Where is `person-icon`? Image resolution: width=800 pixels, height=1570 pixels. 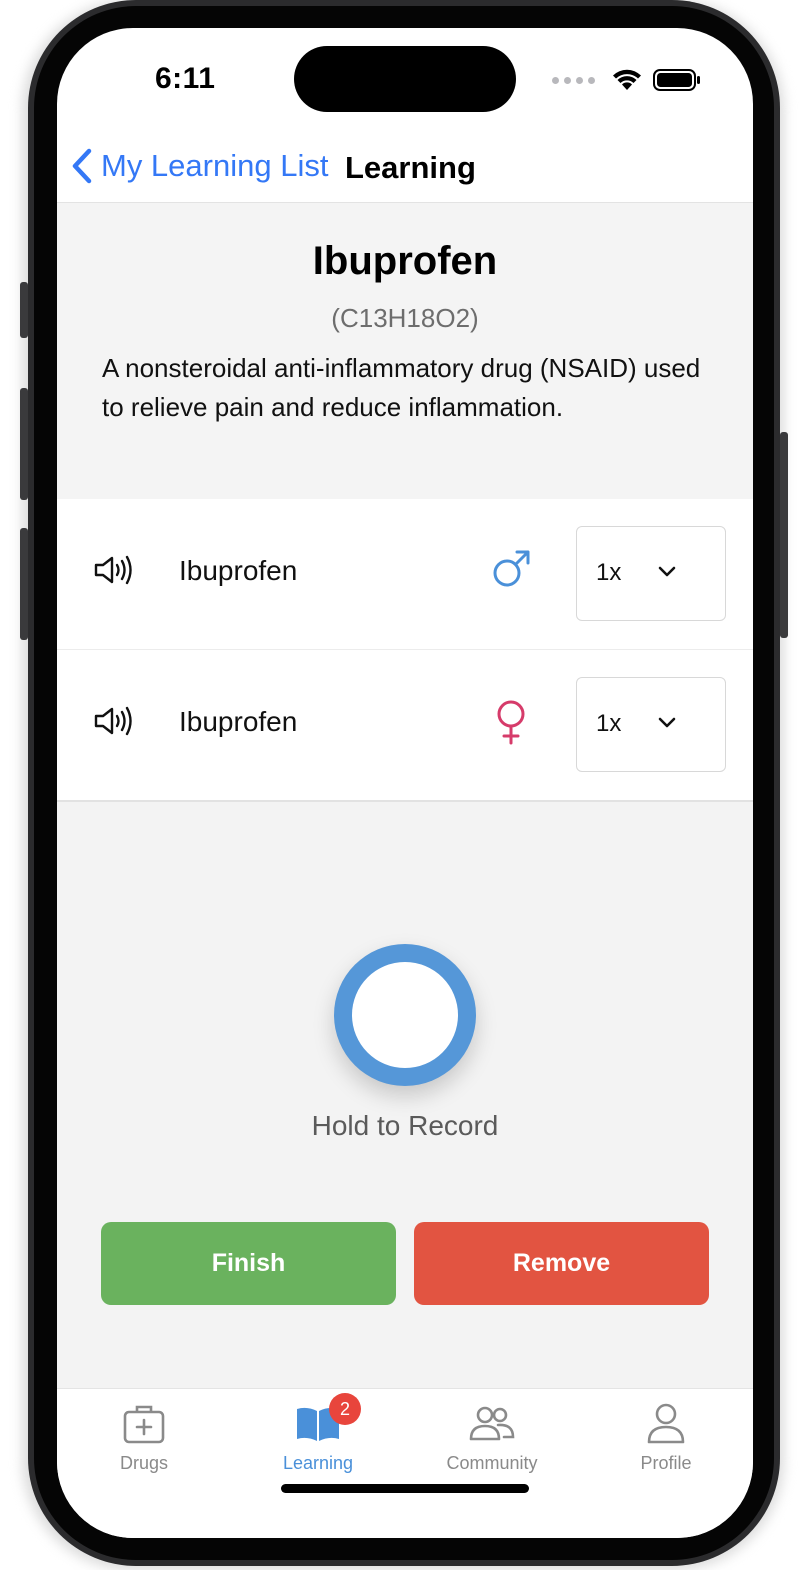
person-icon is located at coordinates (666, 1423).